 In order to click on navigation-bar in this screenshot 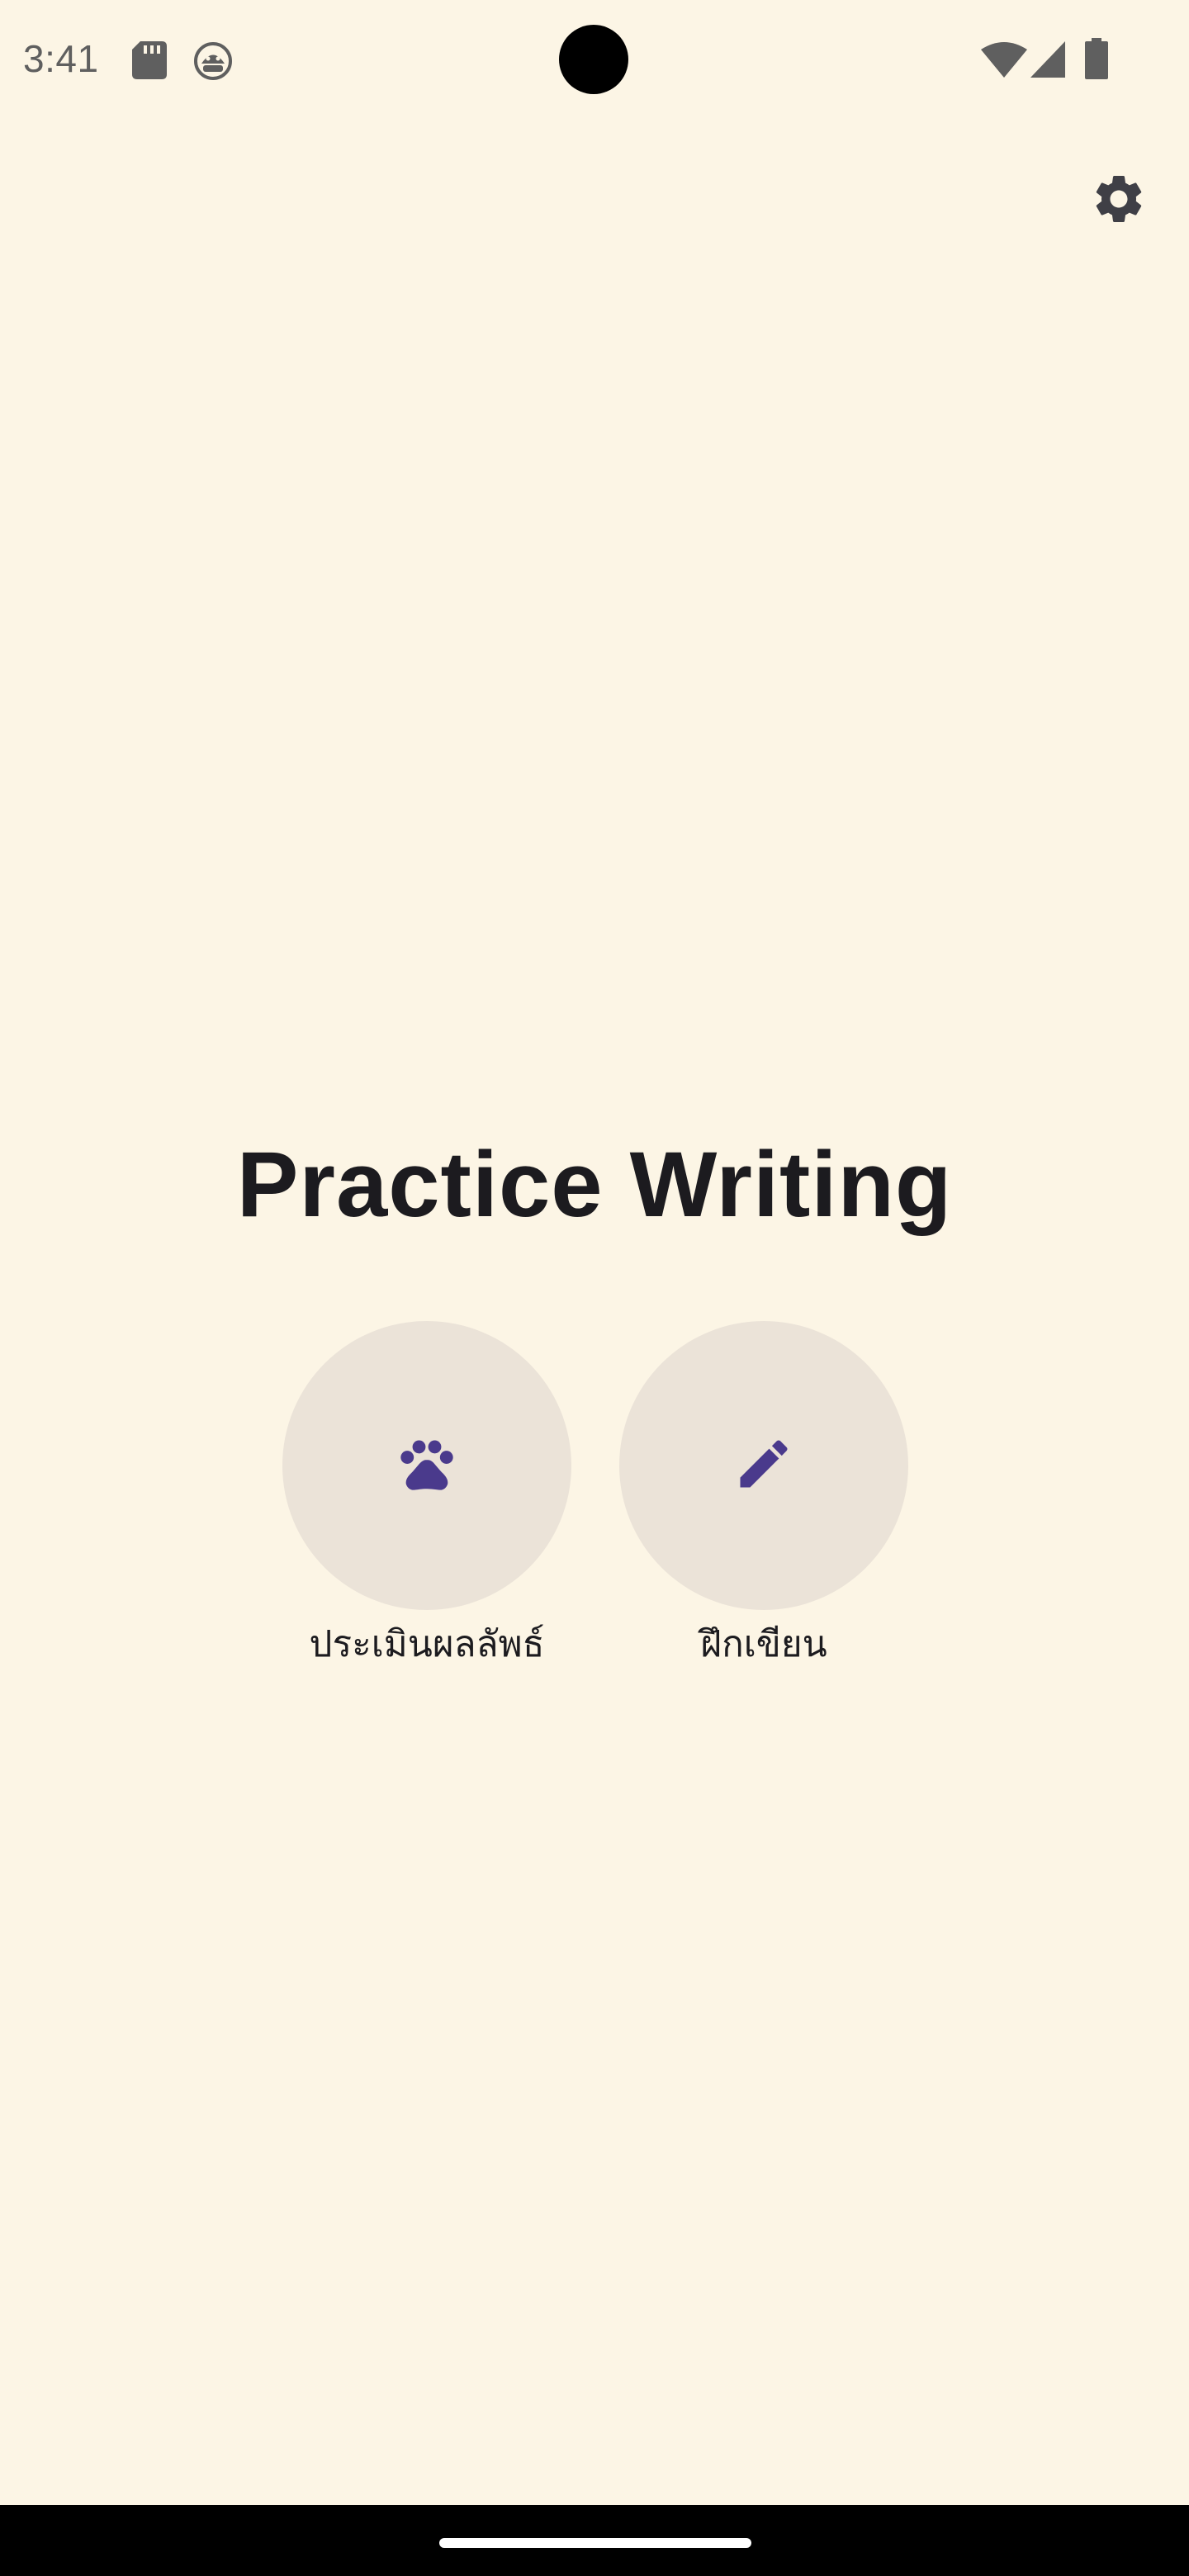, I will do `click(594, 2540)`.